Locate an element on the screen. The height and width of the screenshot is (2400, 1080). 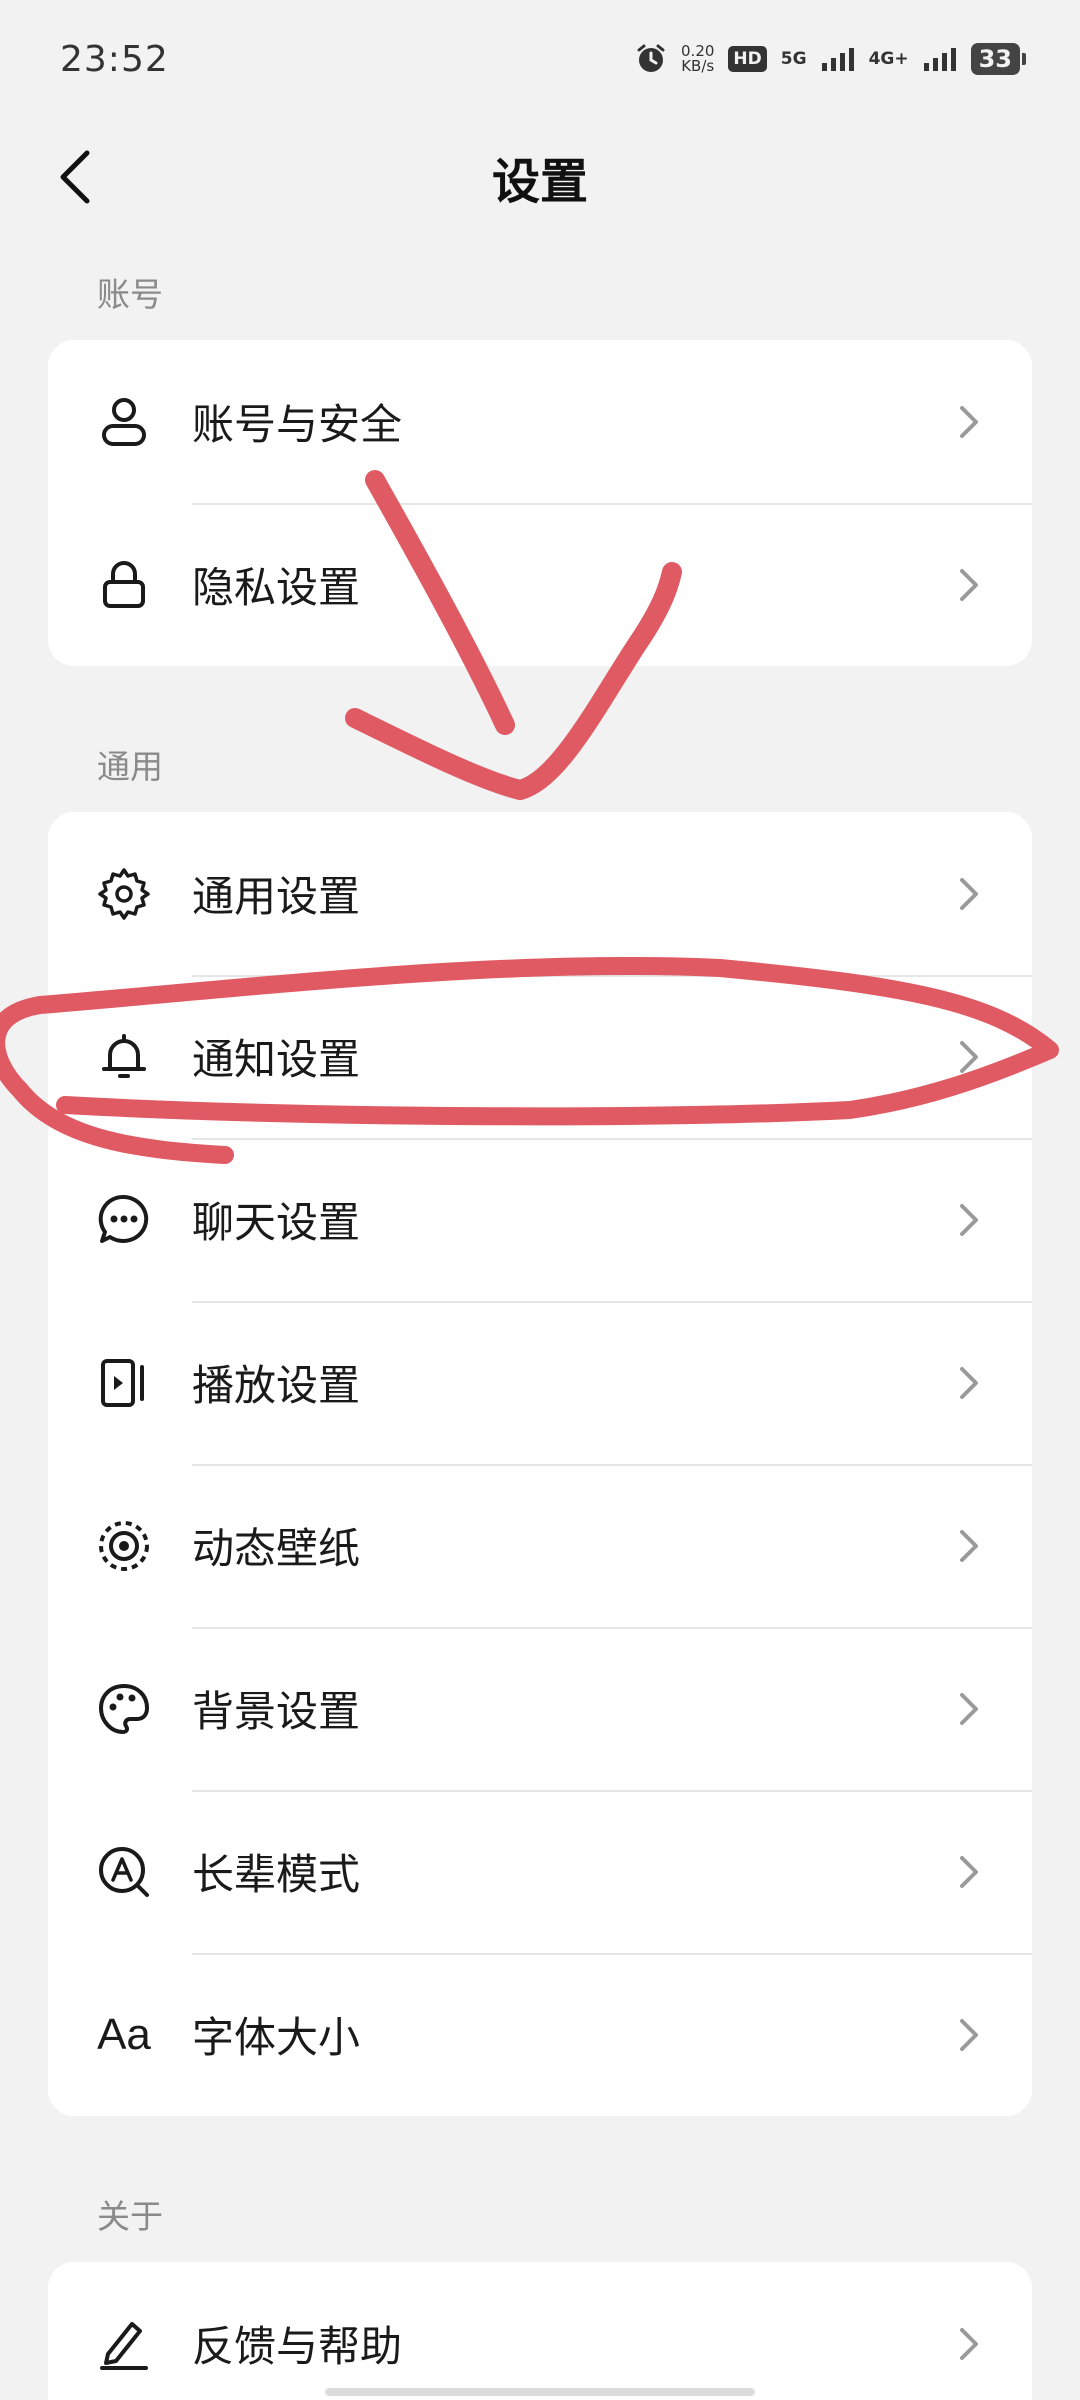
edit-pen-icon is located at coordinates (124, 2344).